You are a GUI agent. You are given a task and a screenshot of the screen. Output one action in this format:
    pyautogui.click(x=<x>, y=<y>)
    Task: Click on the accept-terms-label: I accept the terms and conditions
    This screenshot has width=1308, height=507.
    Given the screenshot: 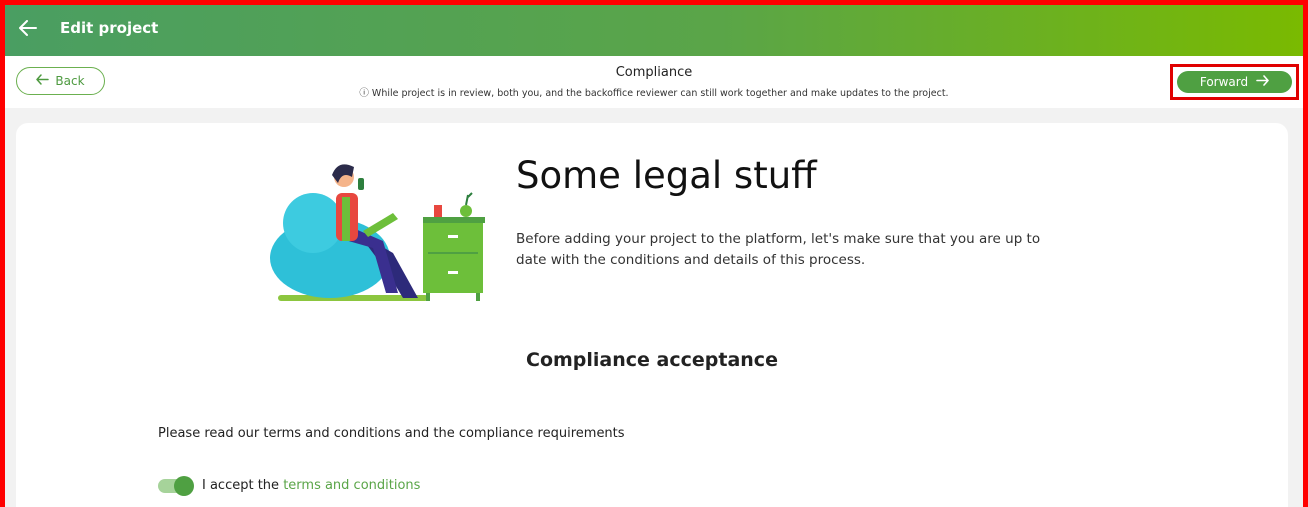 What is the action you would take?
    pyautogui.click(x=311, y=485)
    